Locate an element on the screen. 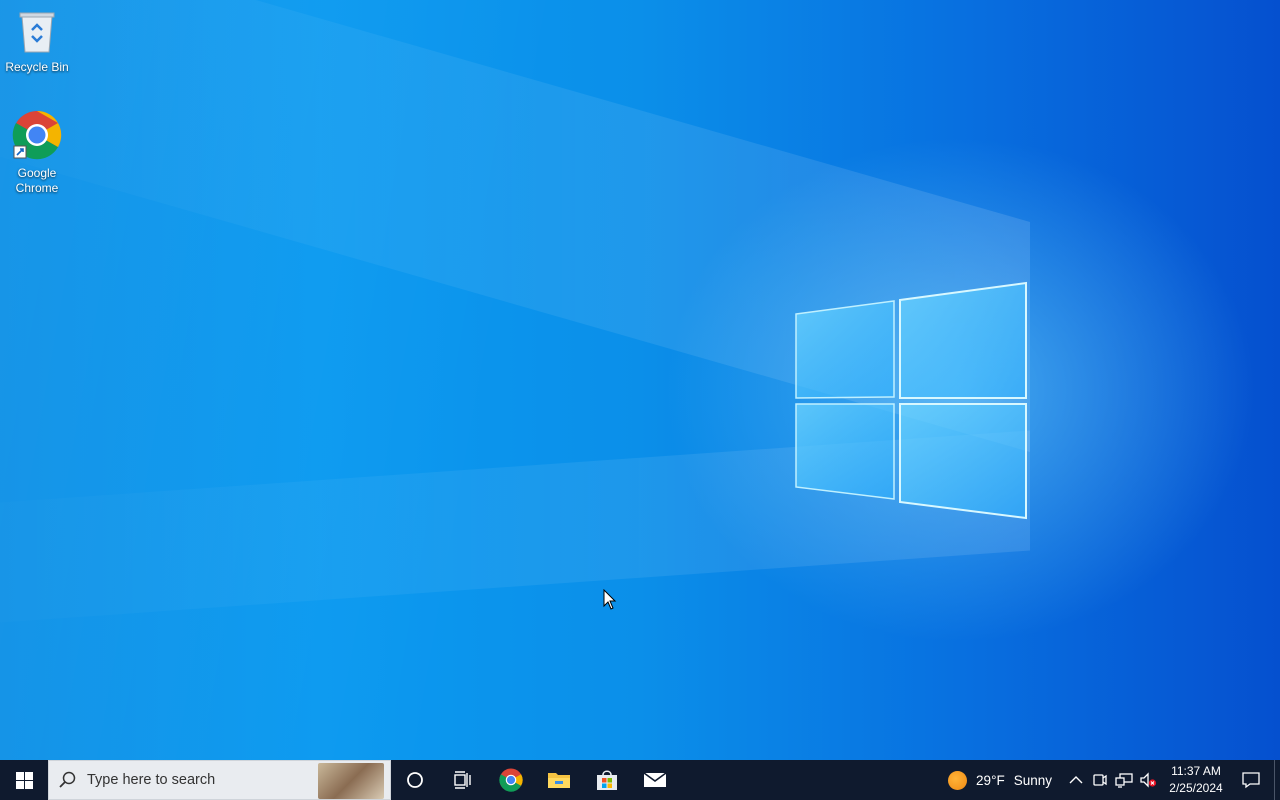 The width and height of the screenshot is (1280, 800). volume-muted-icon is located at coordinates (1148, 780).